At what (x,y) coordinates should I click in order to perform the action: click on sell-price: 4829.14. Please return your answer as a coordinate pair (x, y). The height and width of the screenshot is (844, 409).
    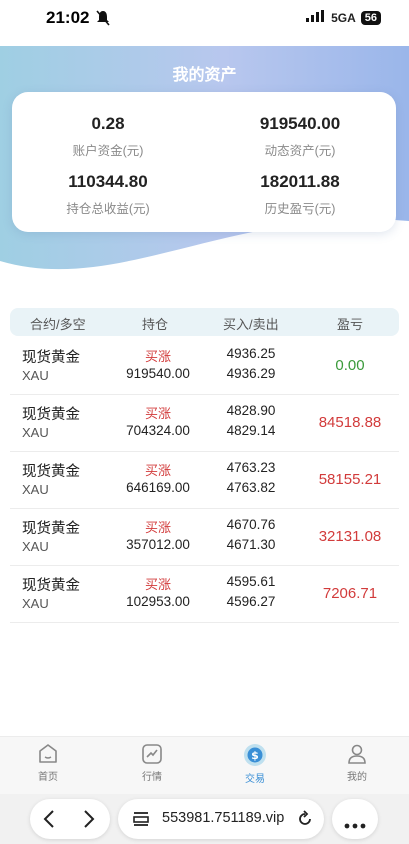
    Looking at the image, I should click on (251, 430).